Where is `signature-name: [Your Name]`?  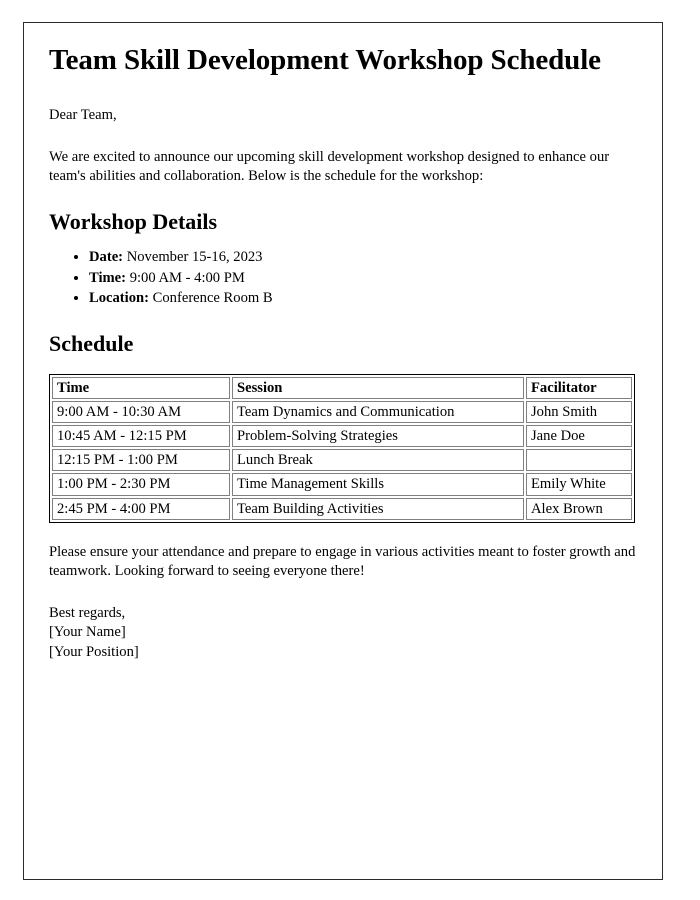
signature-name: [Your Name] is located at coordinates (87, 632).